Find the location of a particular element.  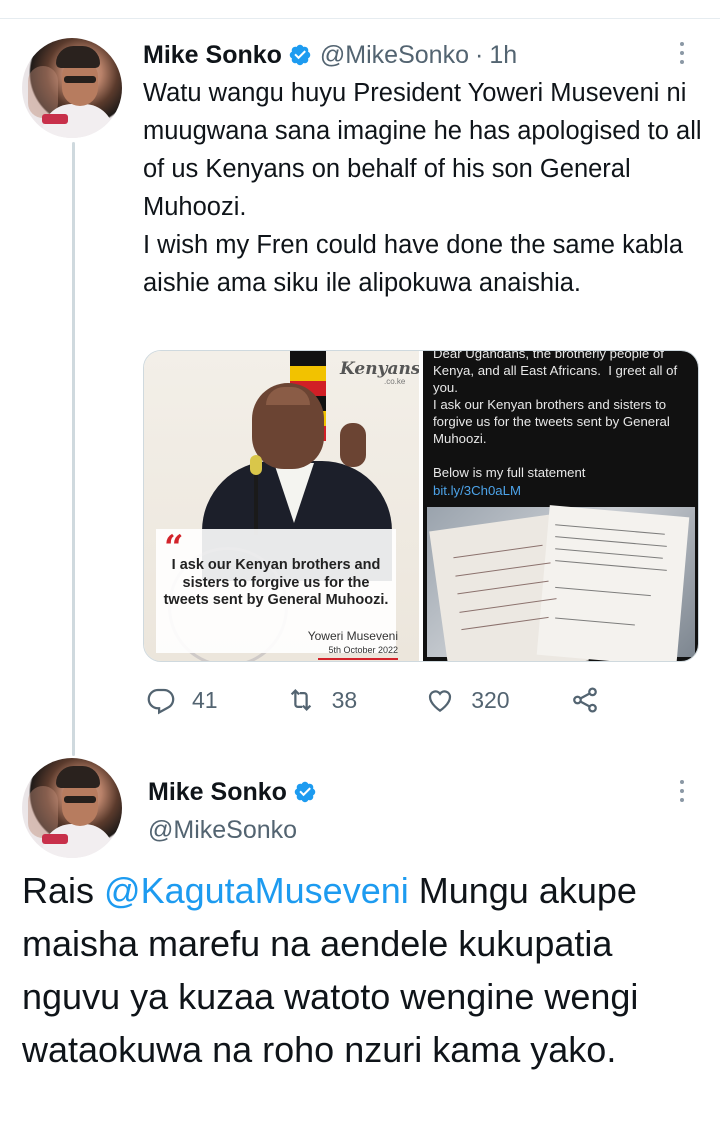

tweet-text-prefix: Rais is located at coordinates (63, 890).